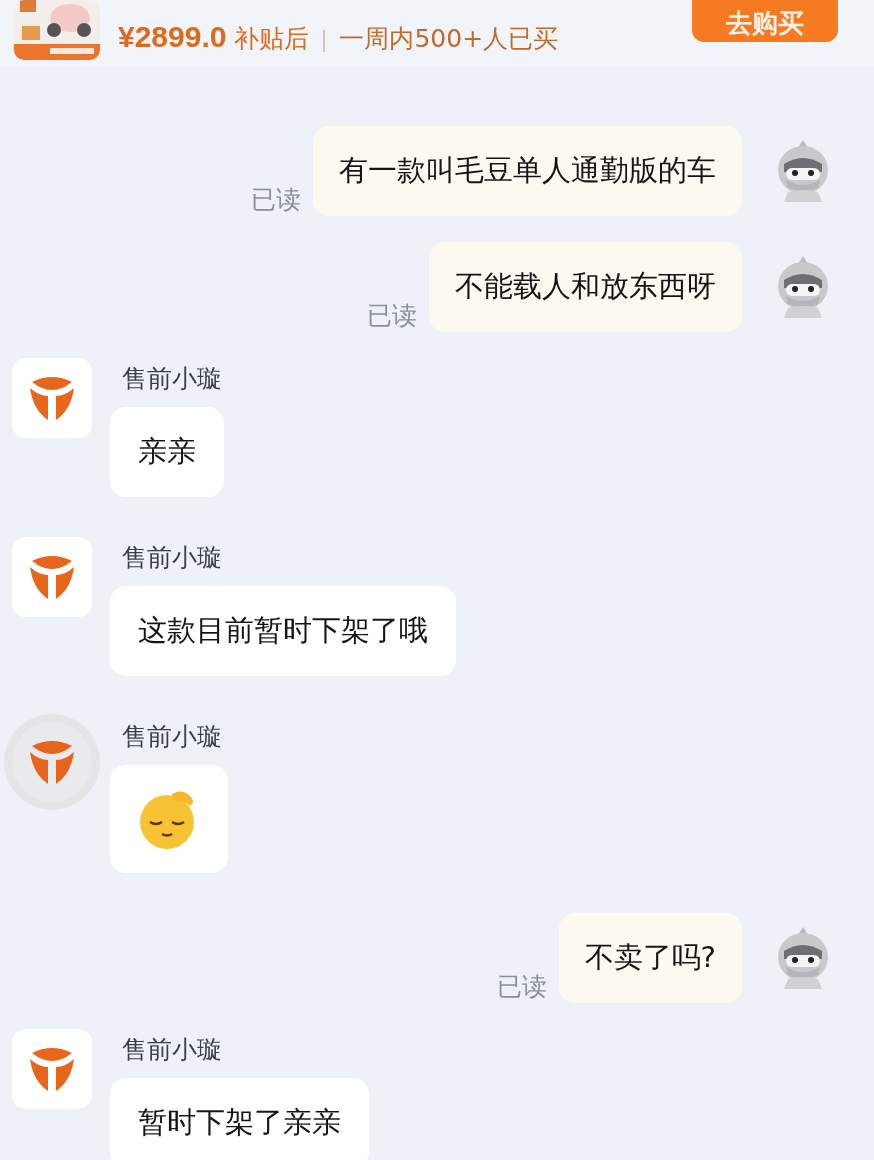  What do you see at coordinates (172, 37) in the screenshot?
I see `price: ¥2899.0` at bounding box center [172, 37].